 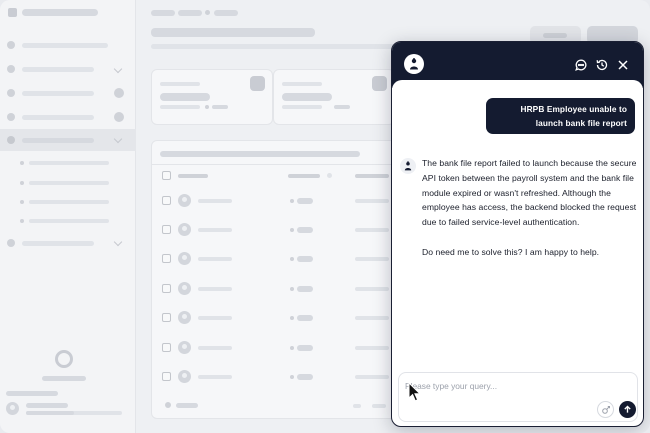 What do you see at coordinates (60, 12) in the screenshot?
I see `sidebar-brand-placeholder` at bounding box center [60, 12].